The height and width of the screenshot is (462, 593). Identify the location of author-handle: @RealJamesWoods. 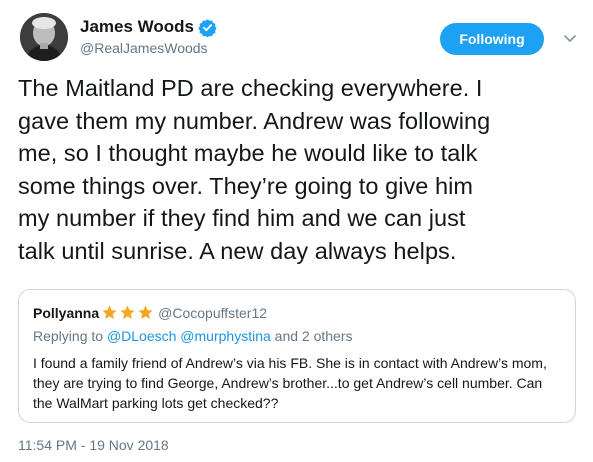
(148, 48).